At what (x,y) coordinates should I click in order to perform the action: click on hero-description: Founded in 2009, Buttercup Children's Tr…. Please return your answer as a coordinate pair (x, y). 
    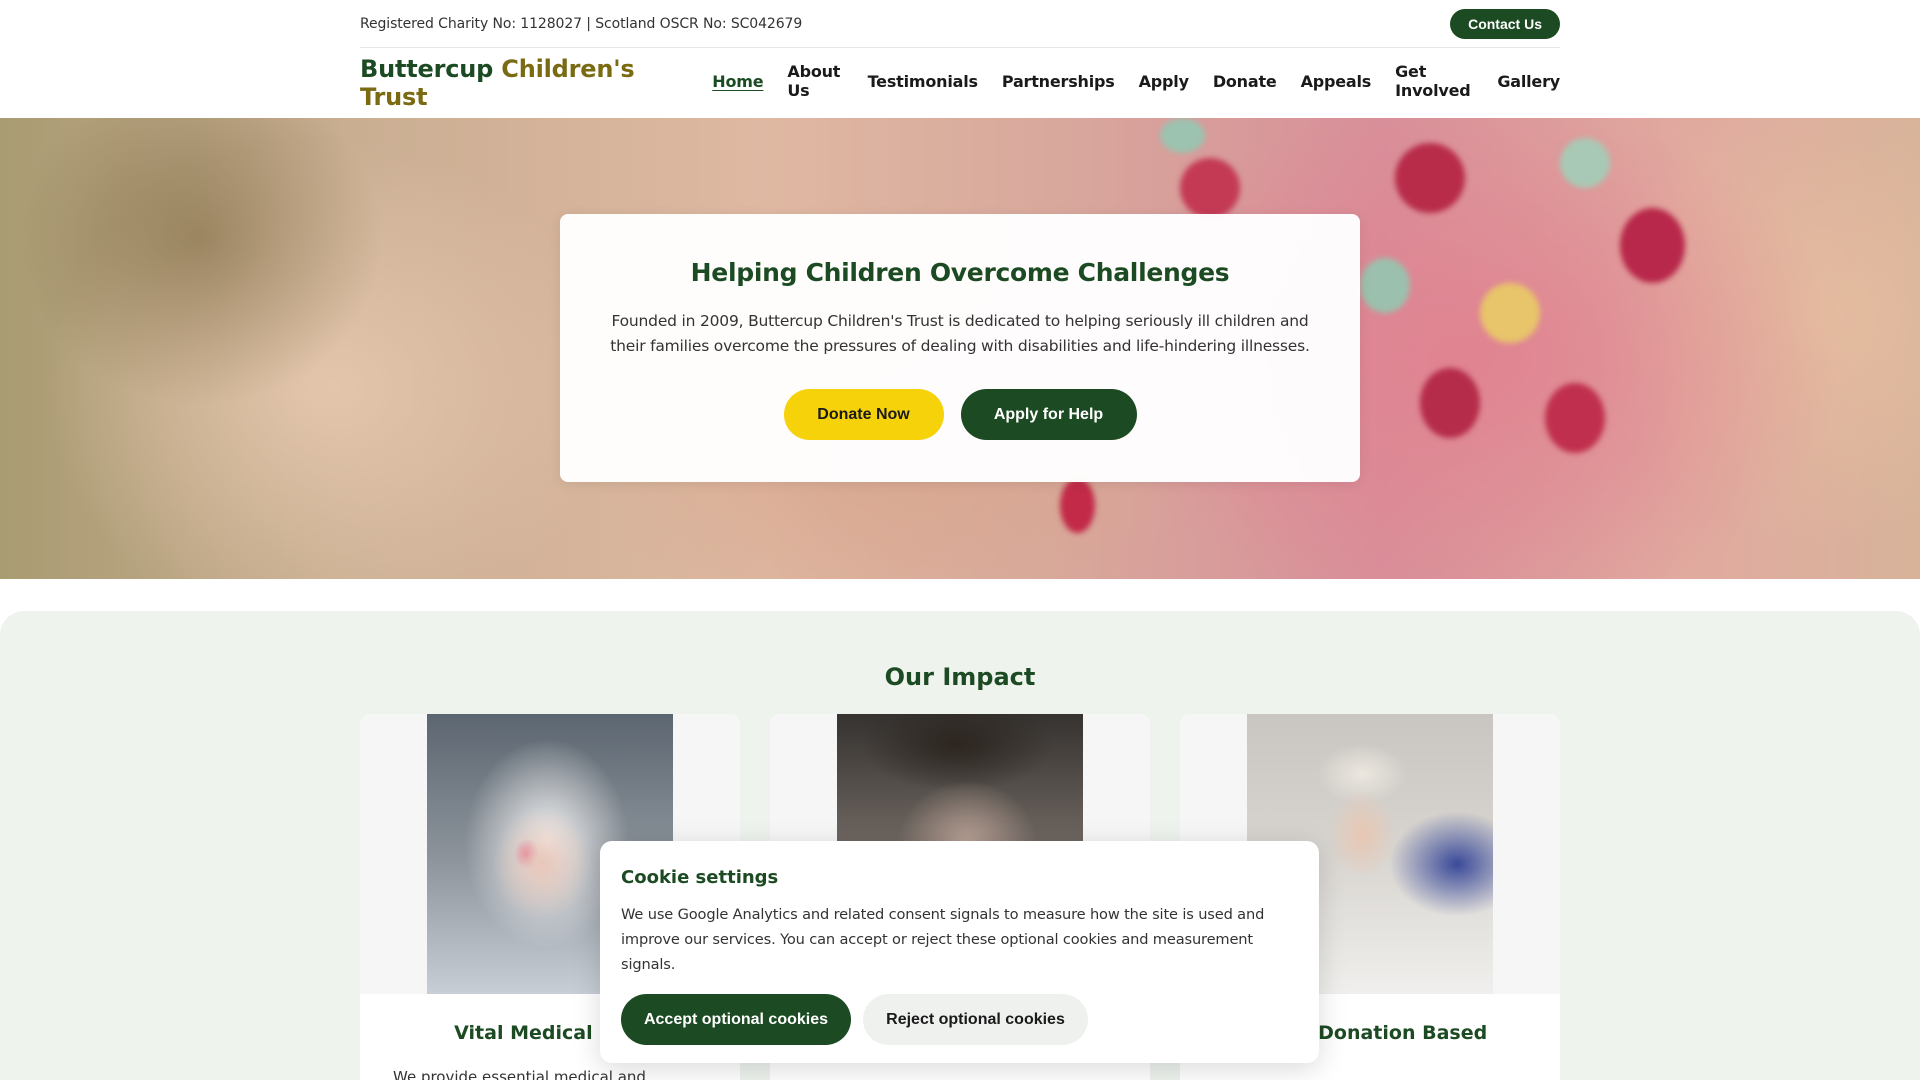
    Looking at the image, I should click on (960, 333).